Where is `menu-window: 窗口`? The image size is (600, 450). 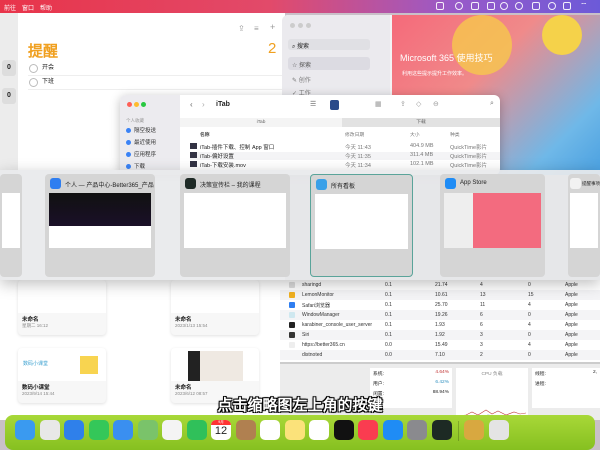 menu-window: 窗口 is located at coordinates (28, 7).